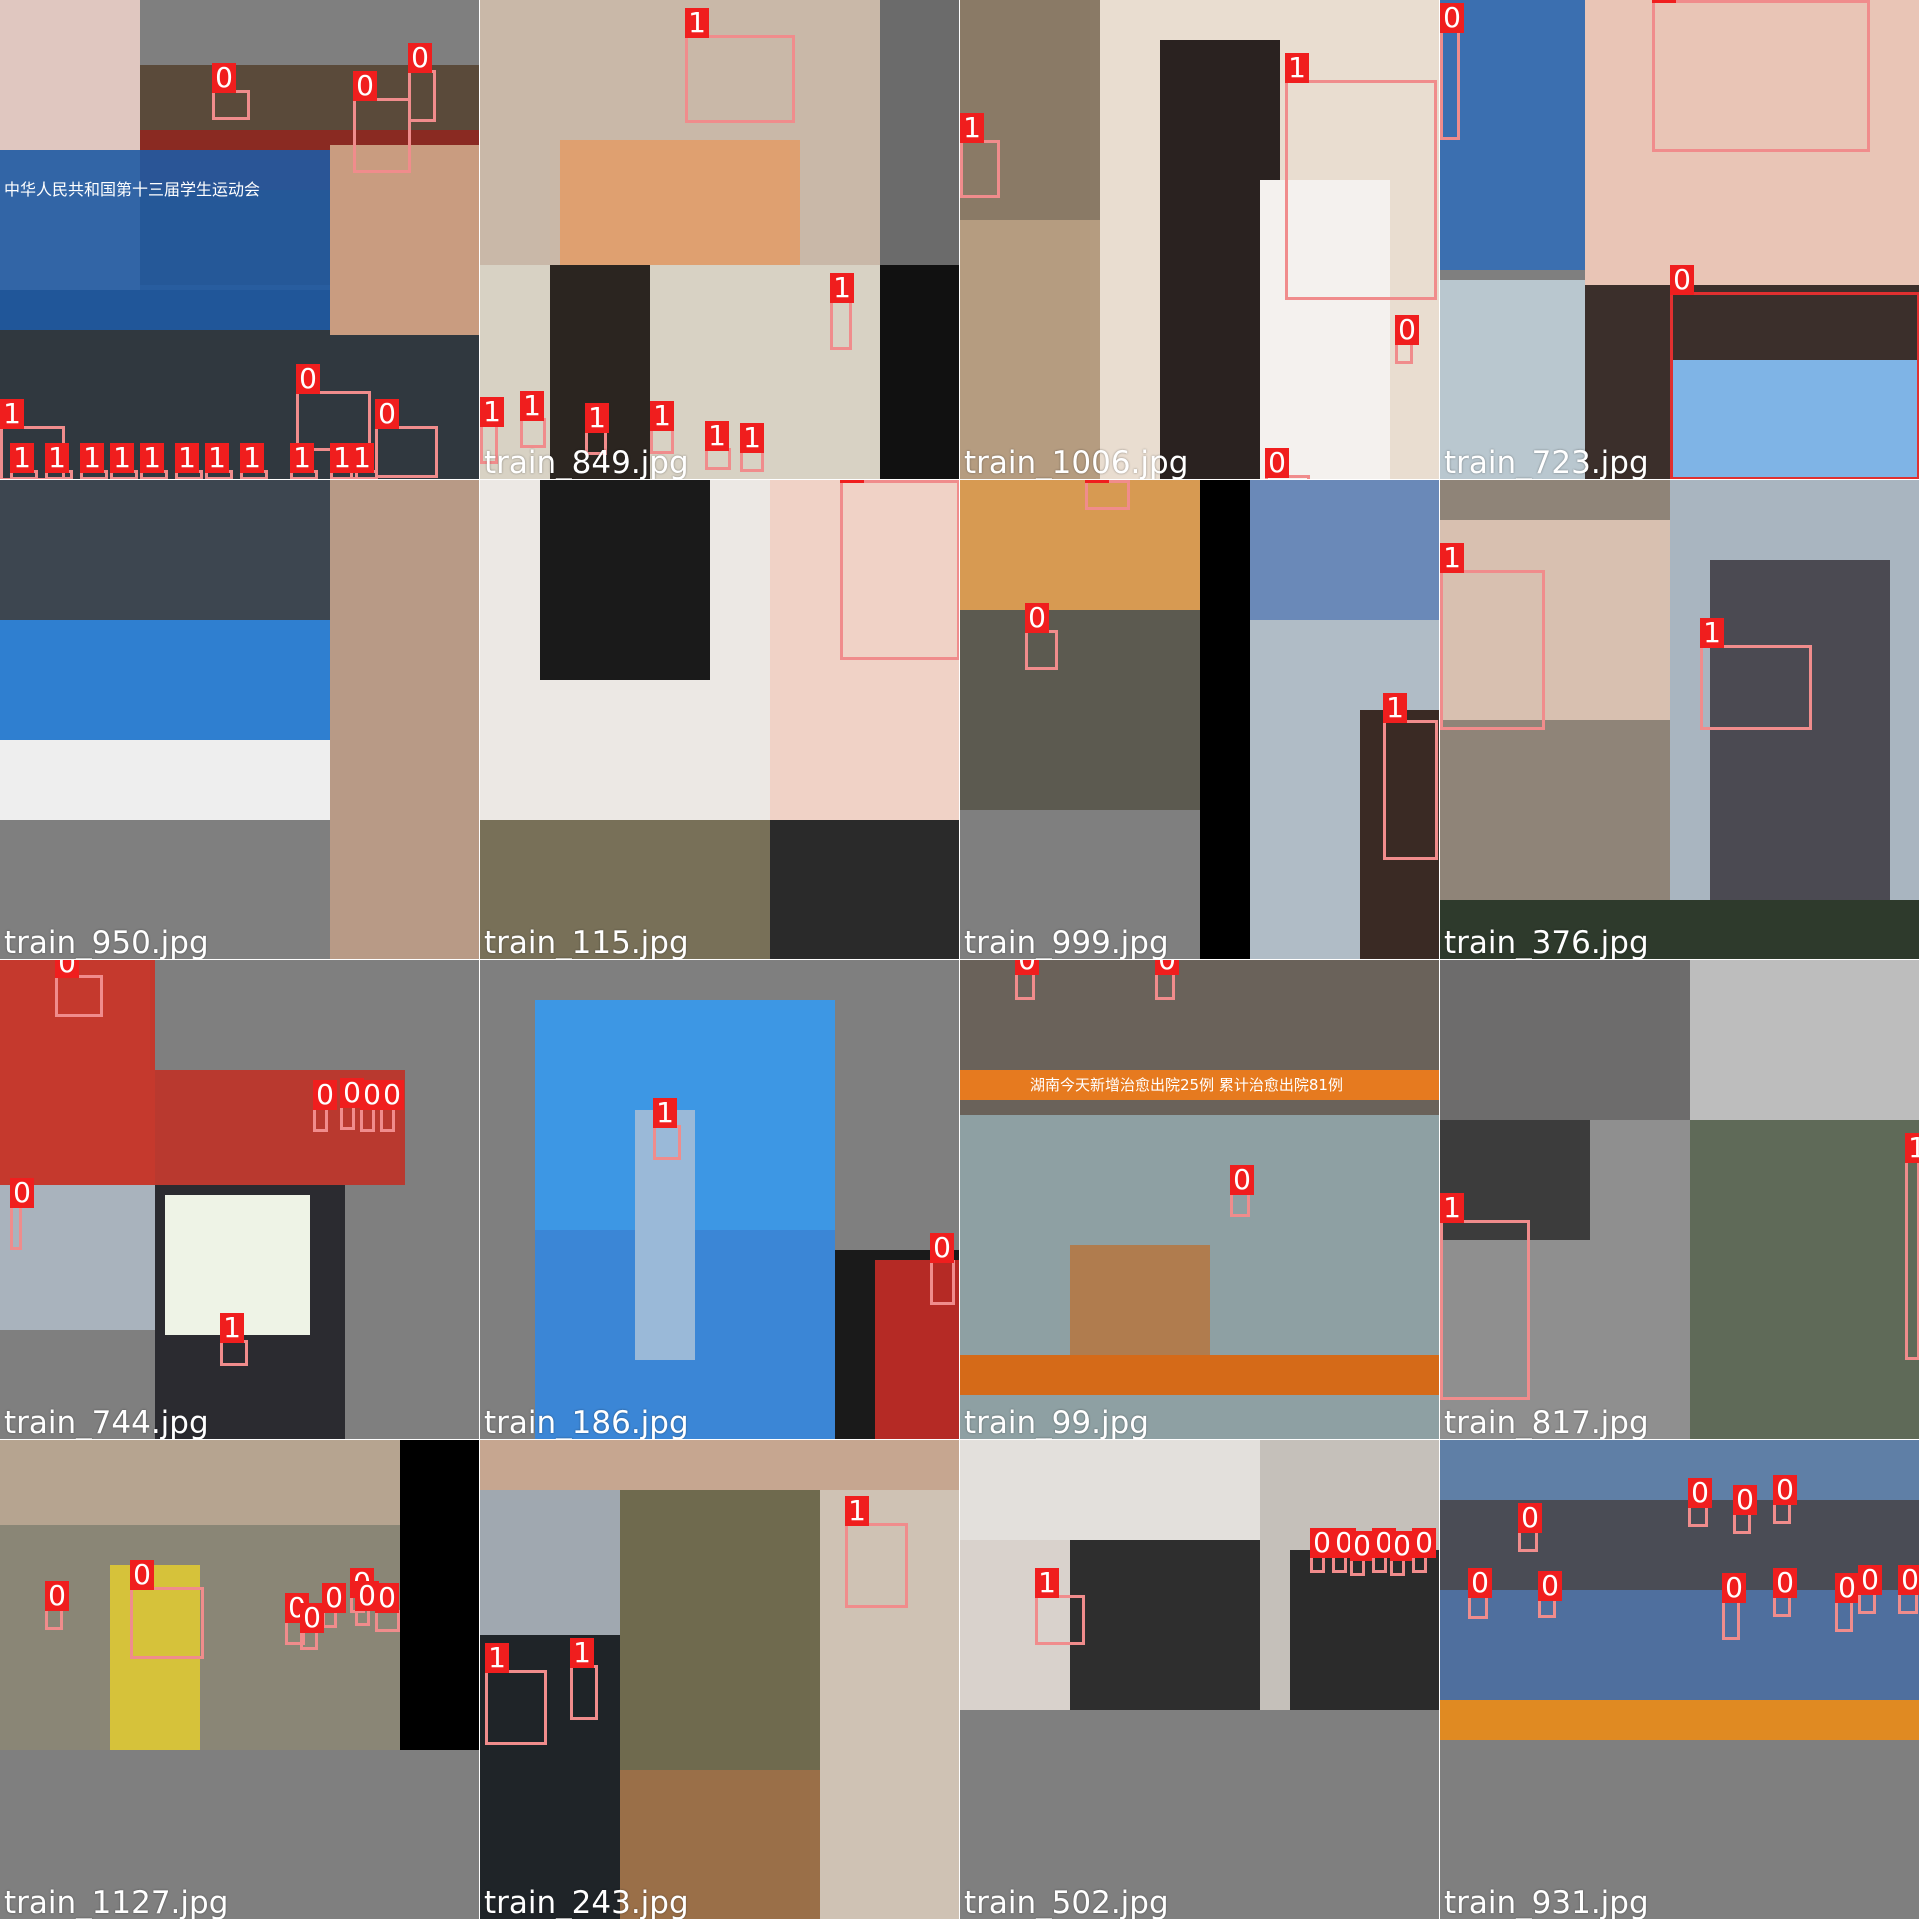 Image resolution: width=1920 pixels, height=1920 pixels. What do you see at coordinates (720, 240) in the screenshot?
I see `tile-train-849: 1 1 1 1 1 1 1 1 train_849.jpg` at bounding box center [720, 240].